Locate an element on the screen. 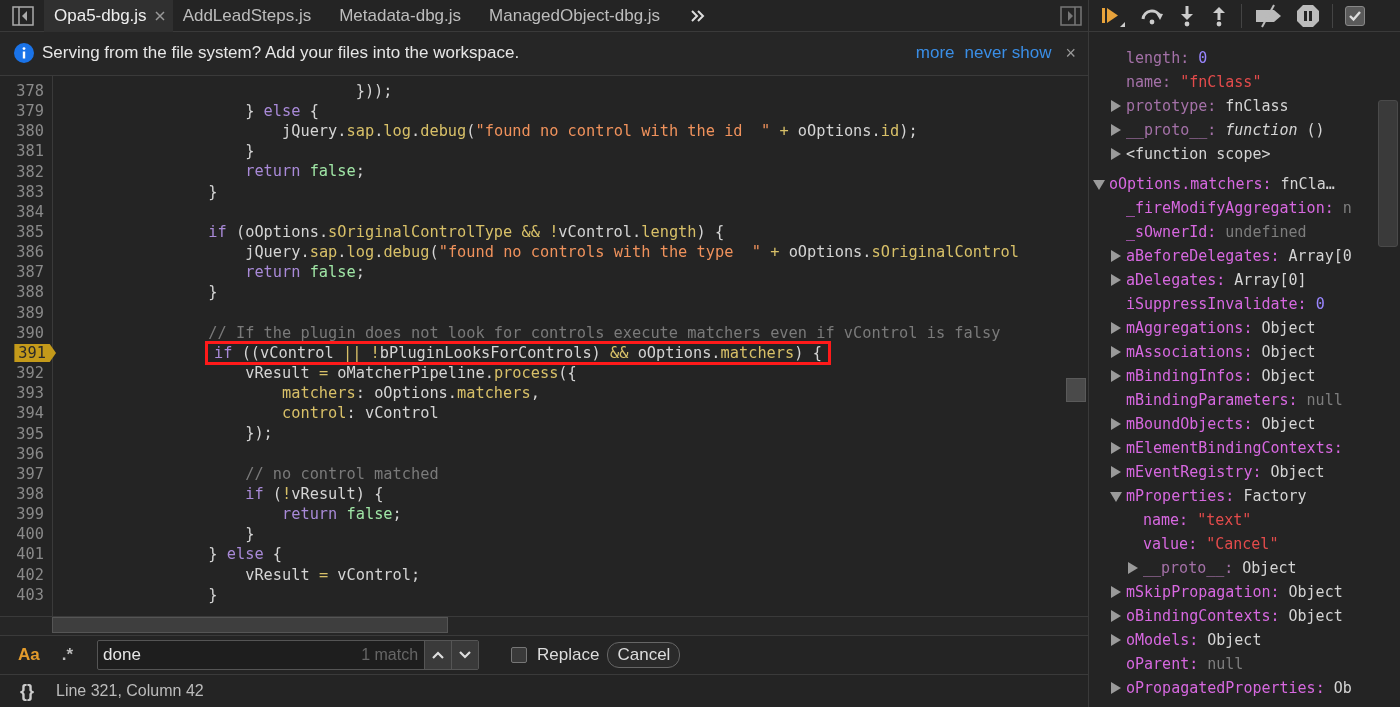 The height and width of the screenshot is (707, 1400). match-case-toggle: Aa is located at coordinates (29, 655).